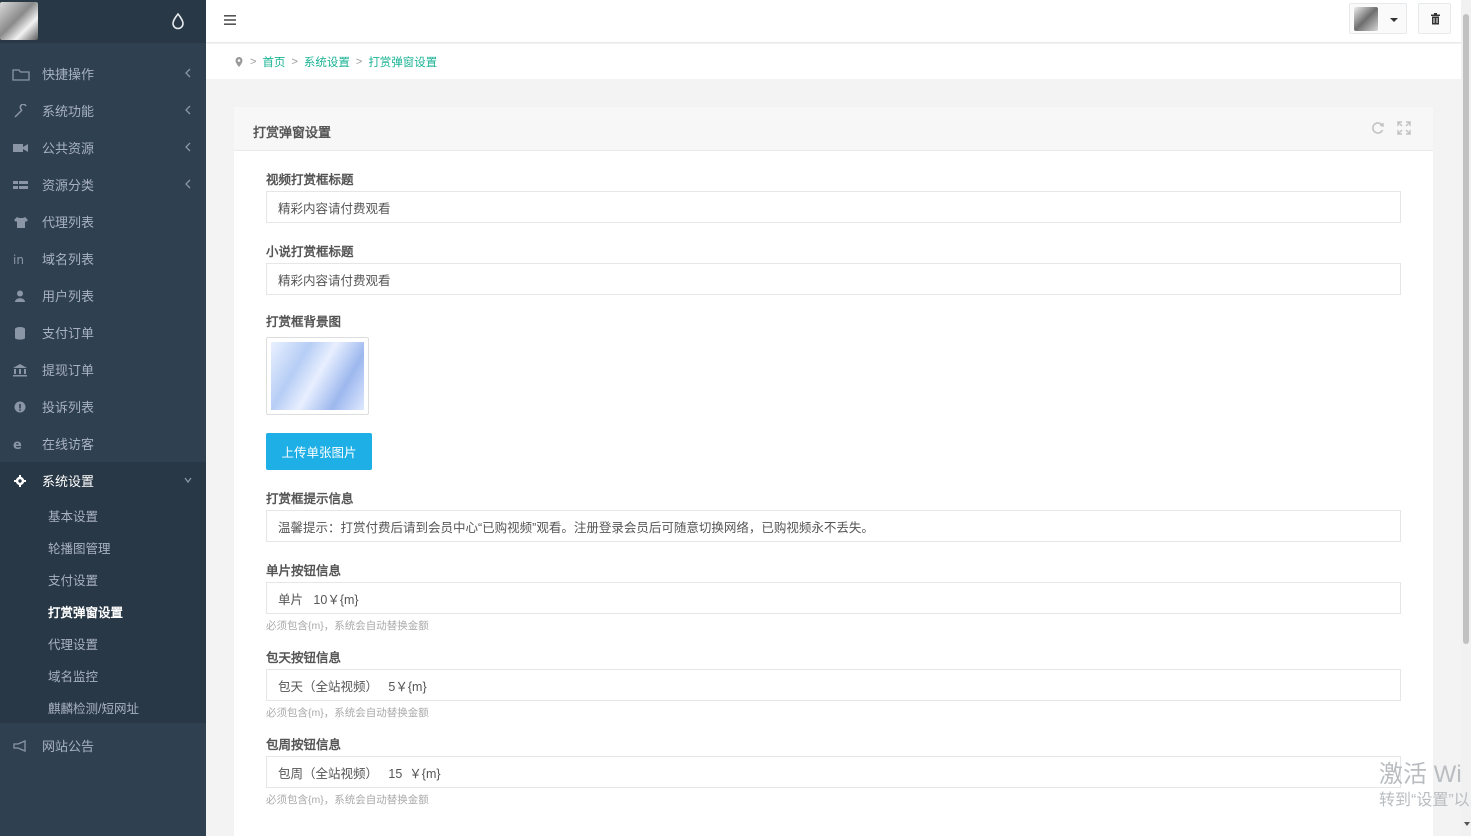  What do you see at coordinates (347, 626) in the screenshot?
I see `single-button-help: 必须包含{m}，系统会自动替换金额` at bounding box center [347, 626].